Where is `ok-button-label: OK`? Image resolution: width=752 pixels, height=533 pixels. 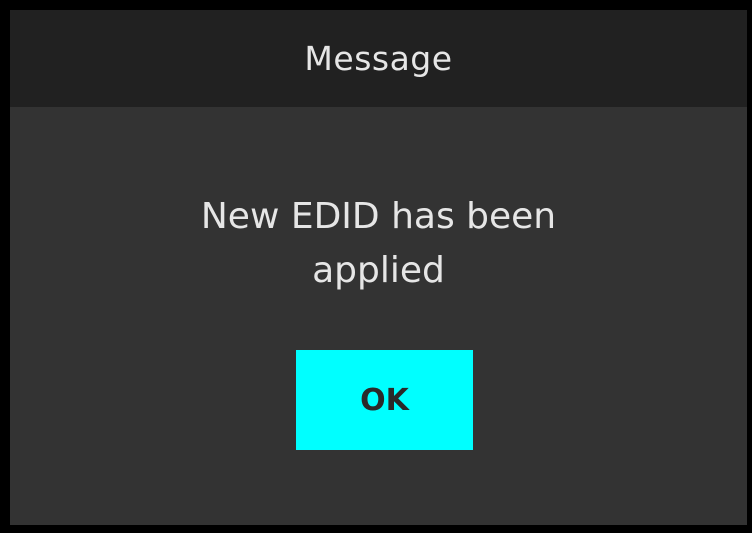 ok-button-label: OK is located at coordinates (384, 400).